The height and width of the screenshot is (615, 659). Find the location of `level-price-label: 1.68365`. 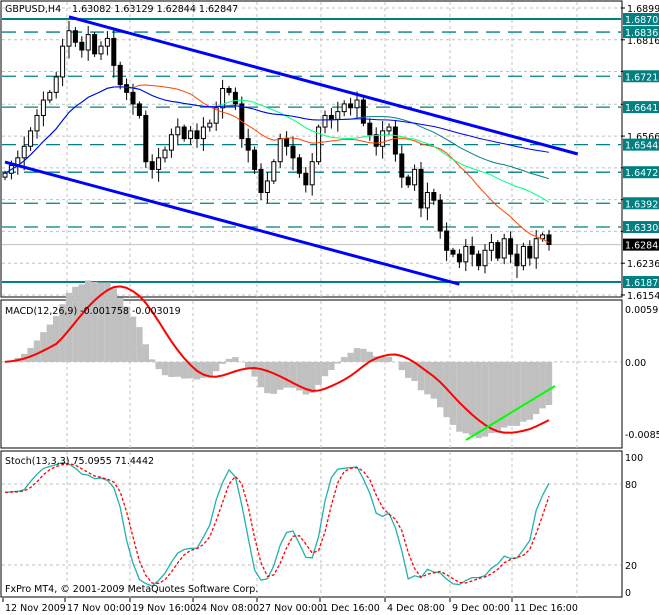

level-price-label: 1.68365 is located at coordinates (642, 33).